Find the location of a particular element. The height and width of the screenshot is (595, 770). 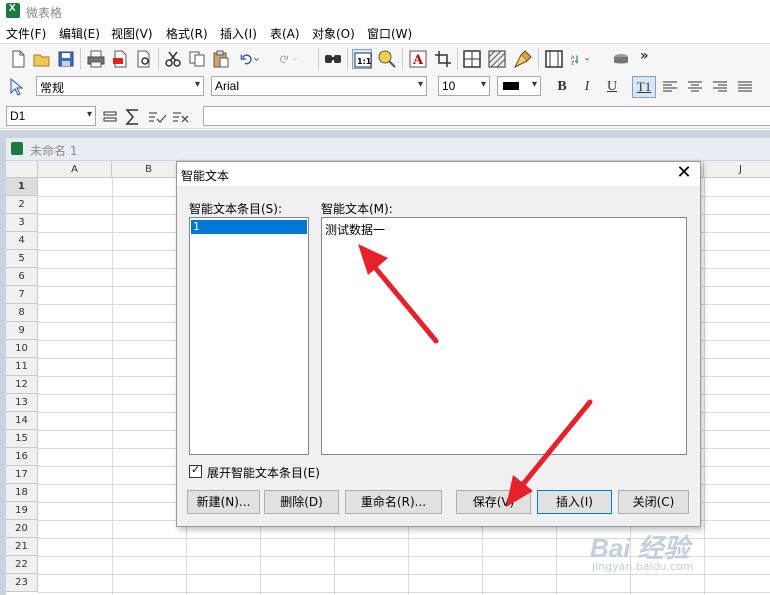

column-header: B is located at coordinates (149, 169).